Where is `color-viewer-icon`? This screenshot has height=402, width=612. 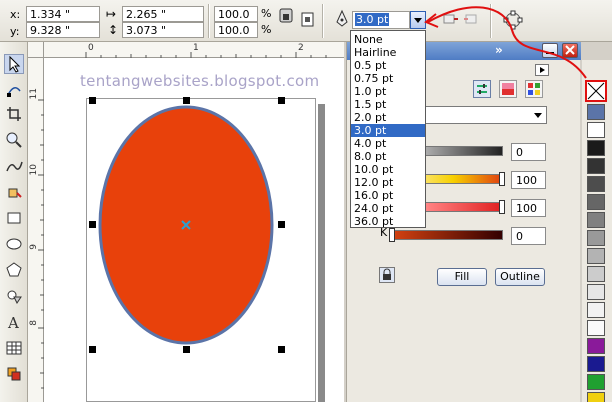
color-viewer-icon is located at coordinates (508, 89).